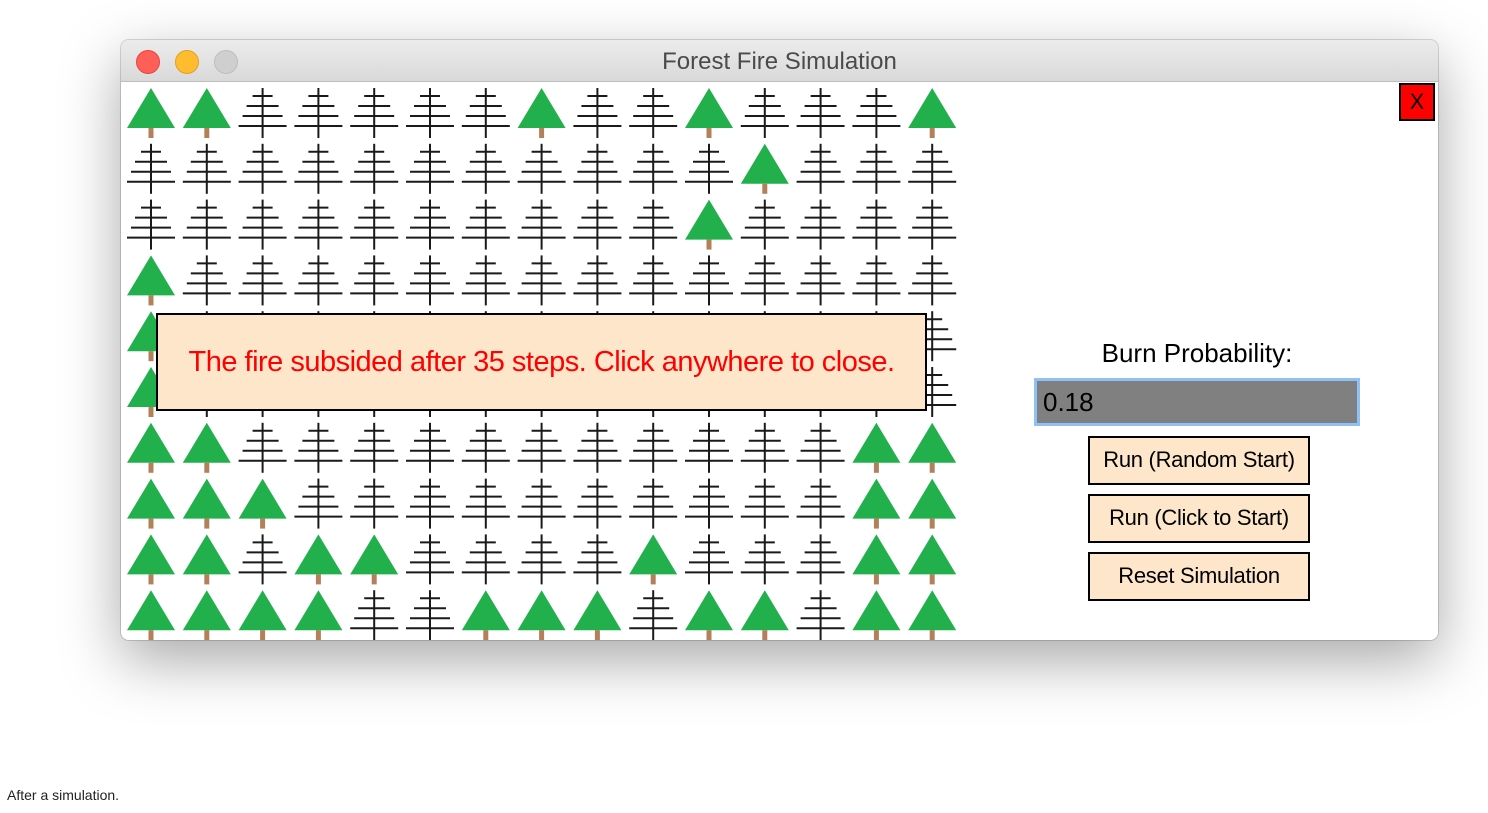  Describe the element at coordinates (1197, 353) in the screenshot. I see `burn-probability-label: Burn Probability:` at that location.